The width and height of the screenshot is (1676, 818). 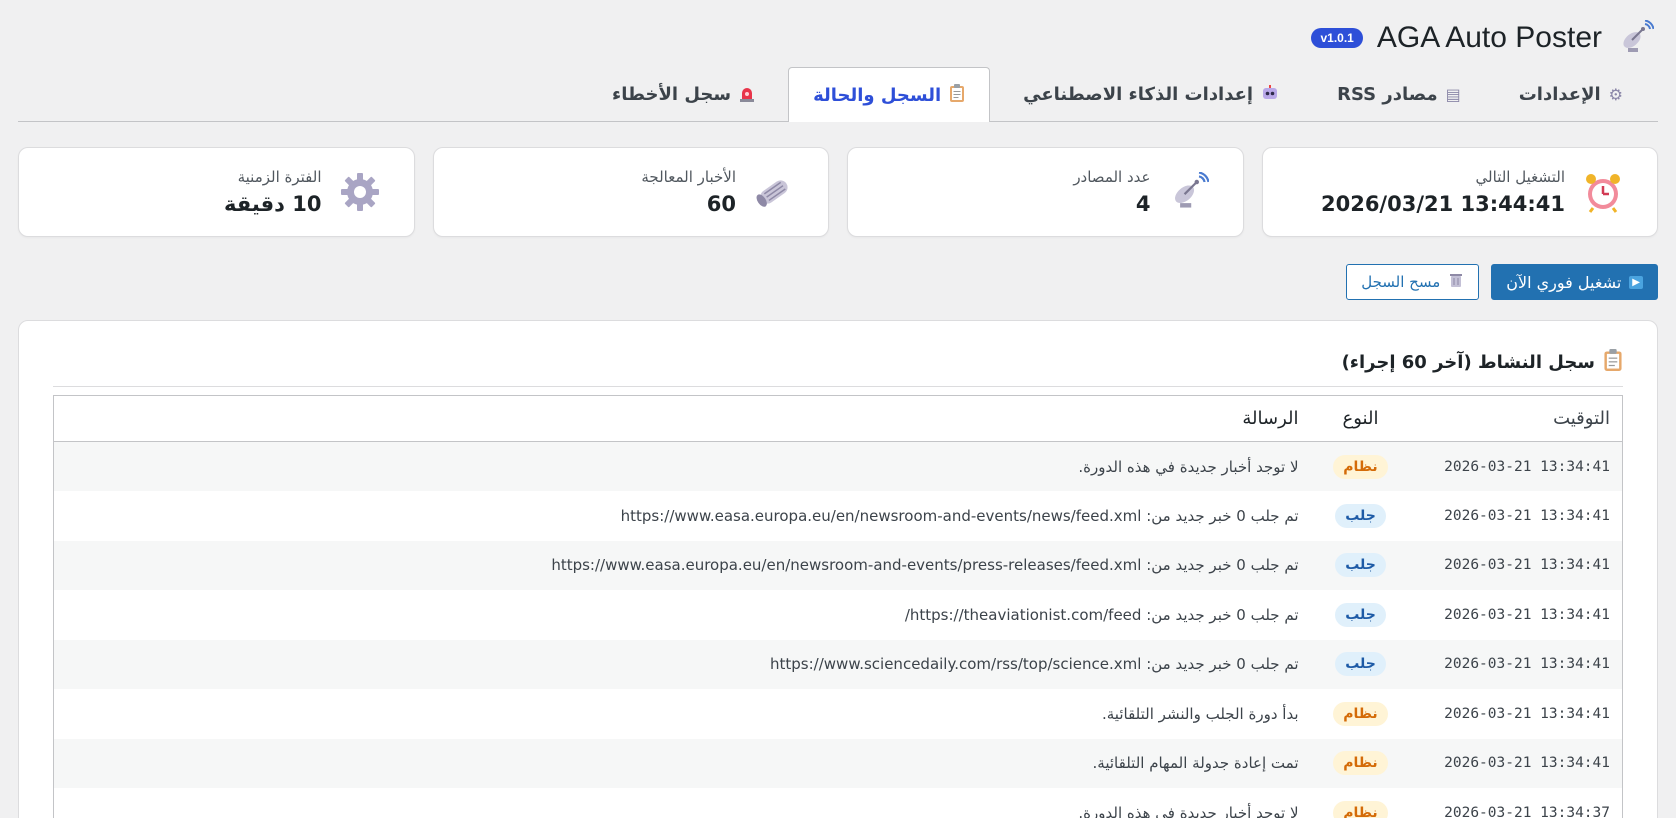 I want to click on tab-error-log: سجل الأخطاء, so click(x=683, y=94).